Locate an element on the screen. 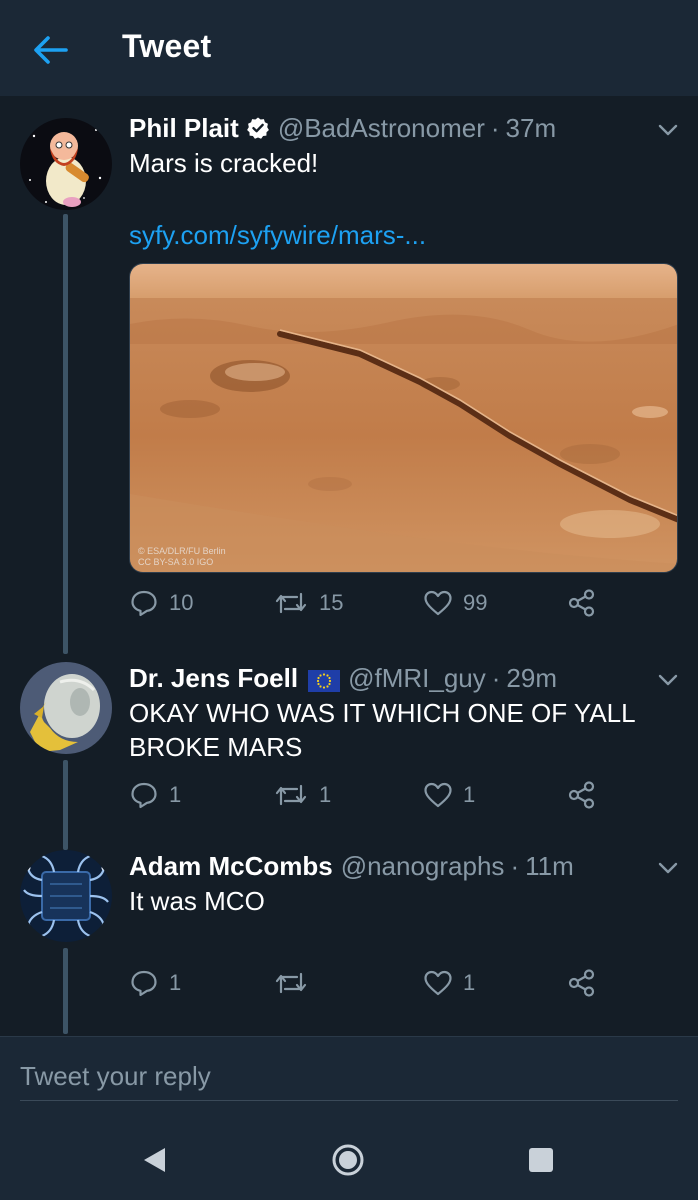  reply-input is located at coordinates (349, 1081).